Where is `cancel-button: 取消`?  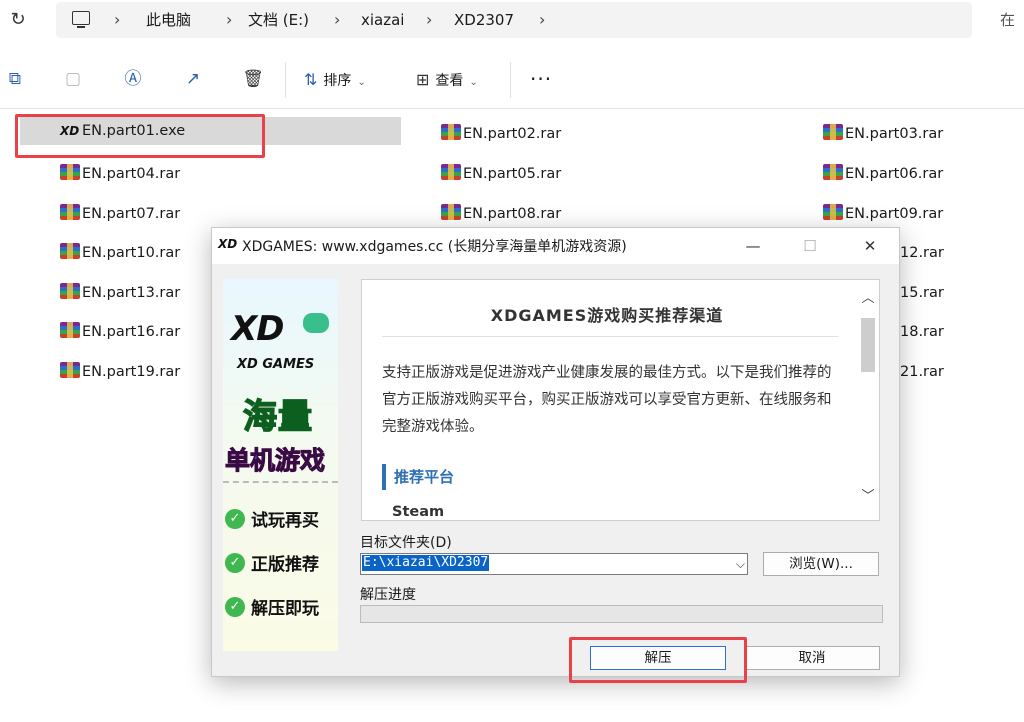
cancel-button: 取消 is located at coordinates (812, 658).